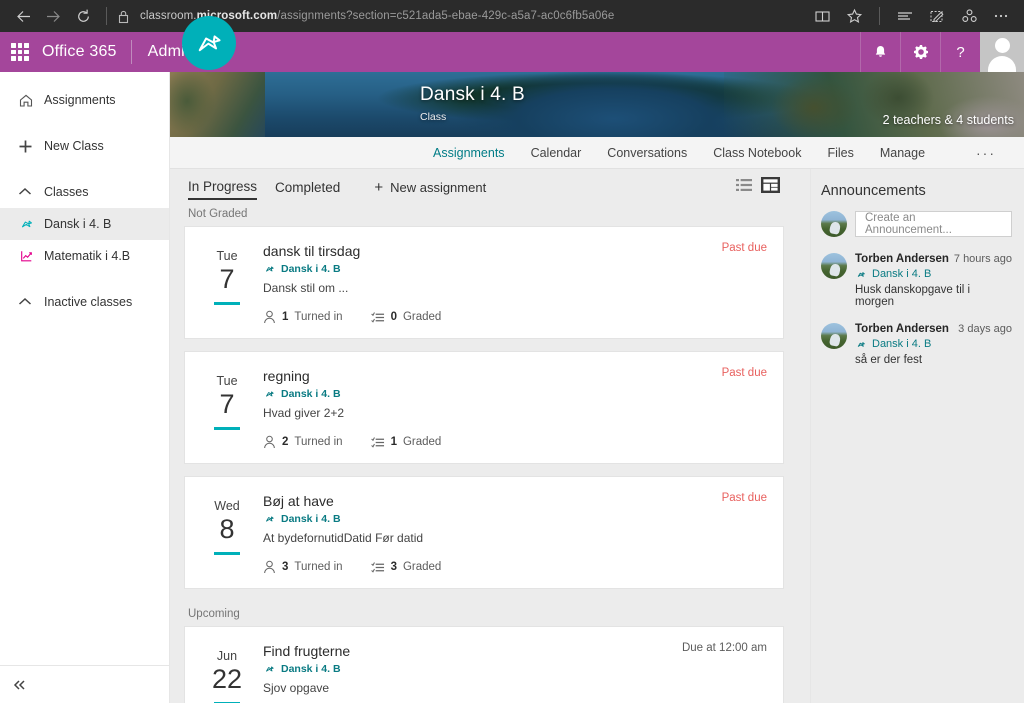 This screenshot has height=703, width=1024. Describe the element at coordinates (303, 317) in the screenshot. I see `meta-turned-in: 1 Turned in` at that location.